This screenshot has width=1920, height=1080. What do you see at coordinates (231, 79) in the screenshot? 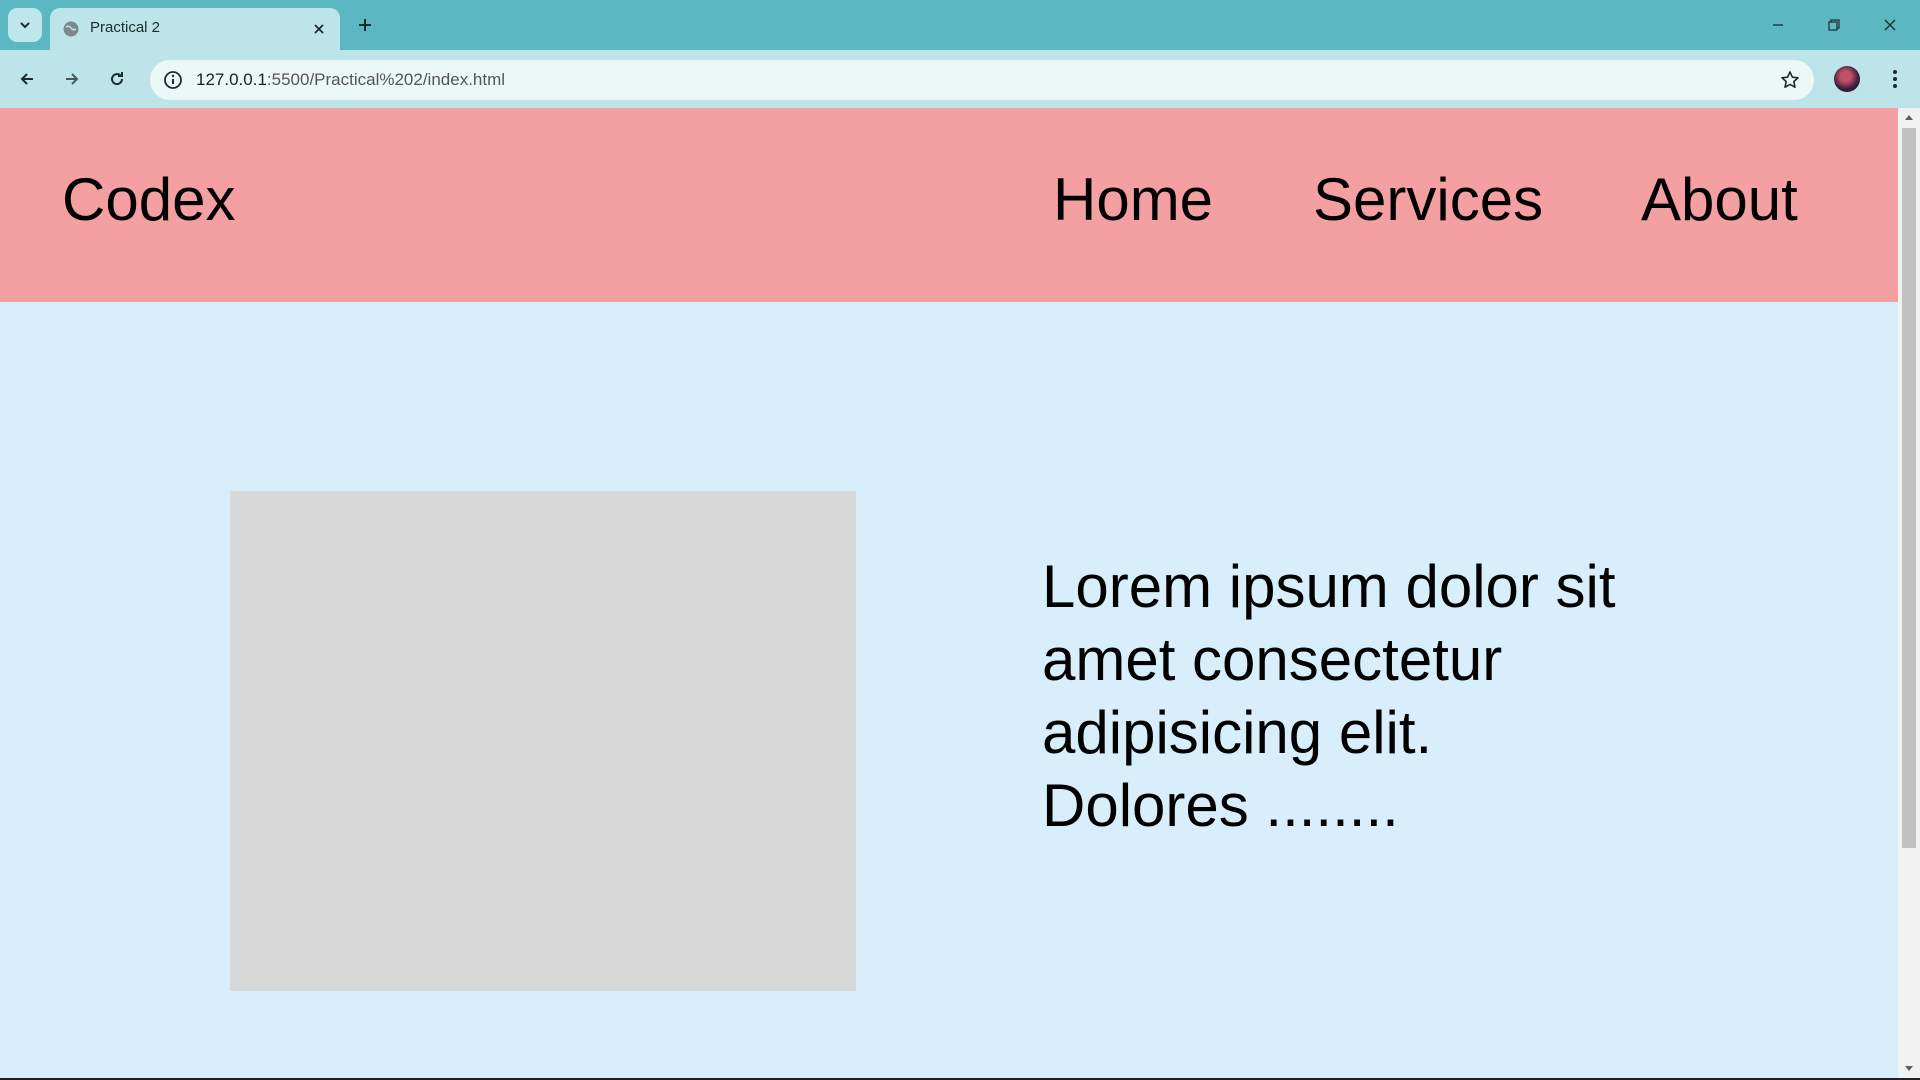
I see `url-host: 127.0.0.1` at bounding box center [231, 79].